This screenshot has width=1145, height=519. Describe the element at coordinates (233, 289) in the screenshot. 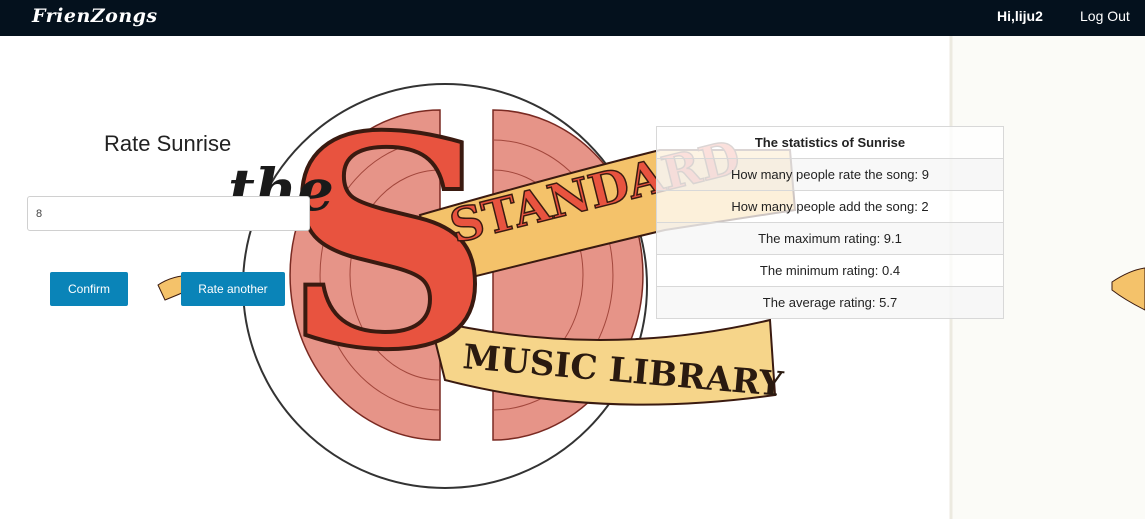

I see `rate-another-button: Rate another` at that location.